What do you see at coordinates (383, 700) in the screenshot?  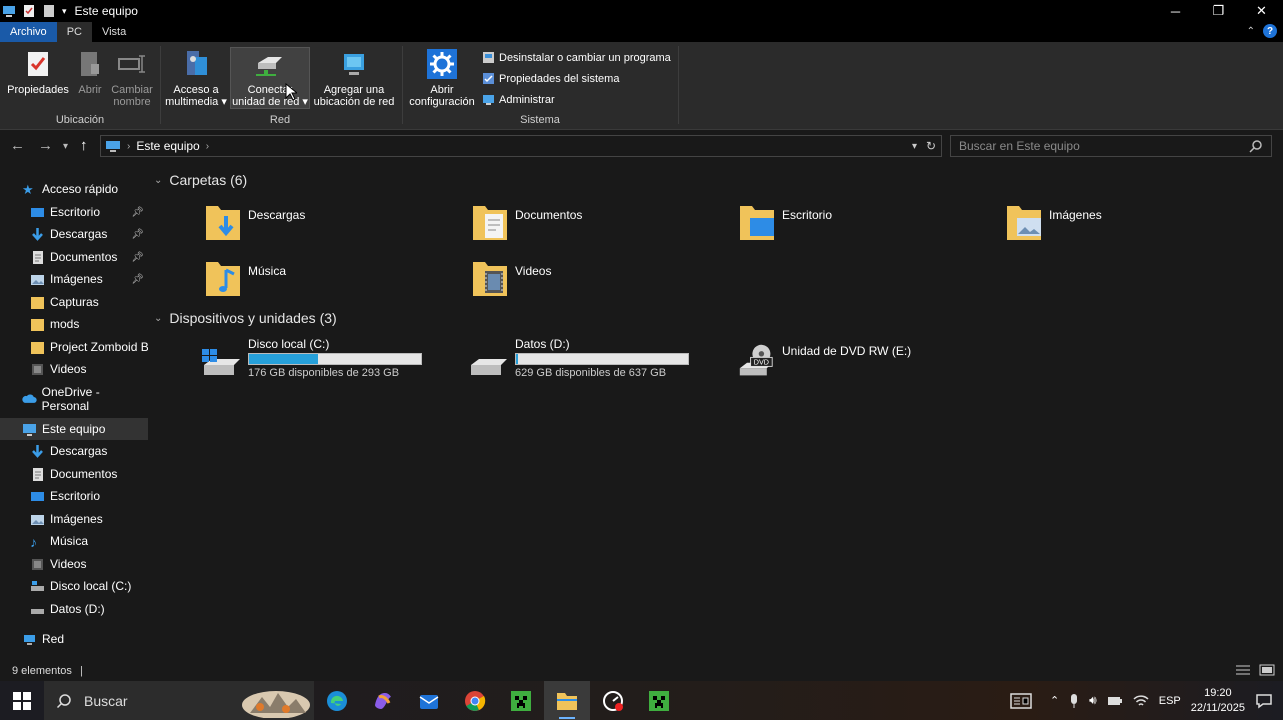 I see `taskbar-copilot` at bounding box center [383, 700].